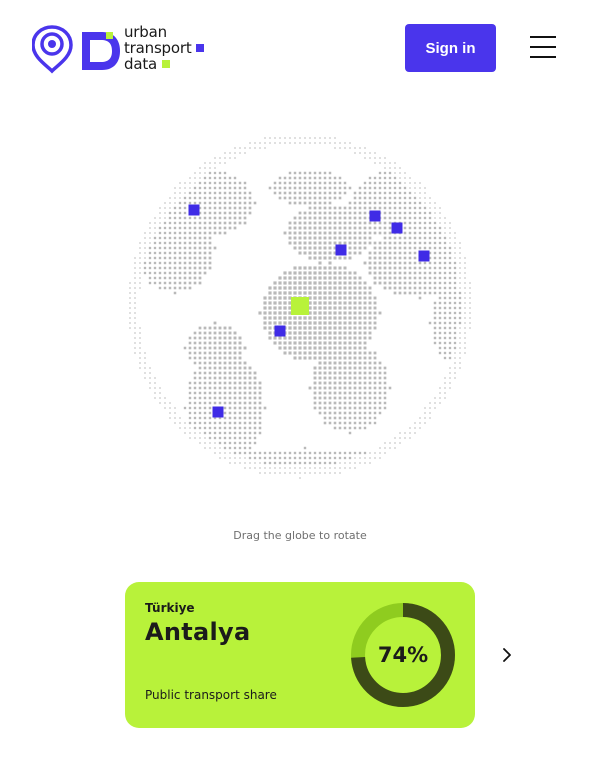 This screenshot has height=768, width=600. I want to click on active-city-marker, so click(300, 306).